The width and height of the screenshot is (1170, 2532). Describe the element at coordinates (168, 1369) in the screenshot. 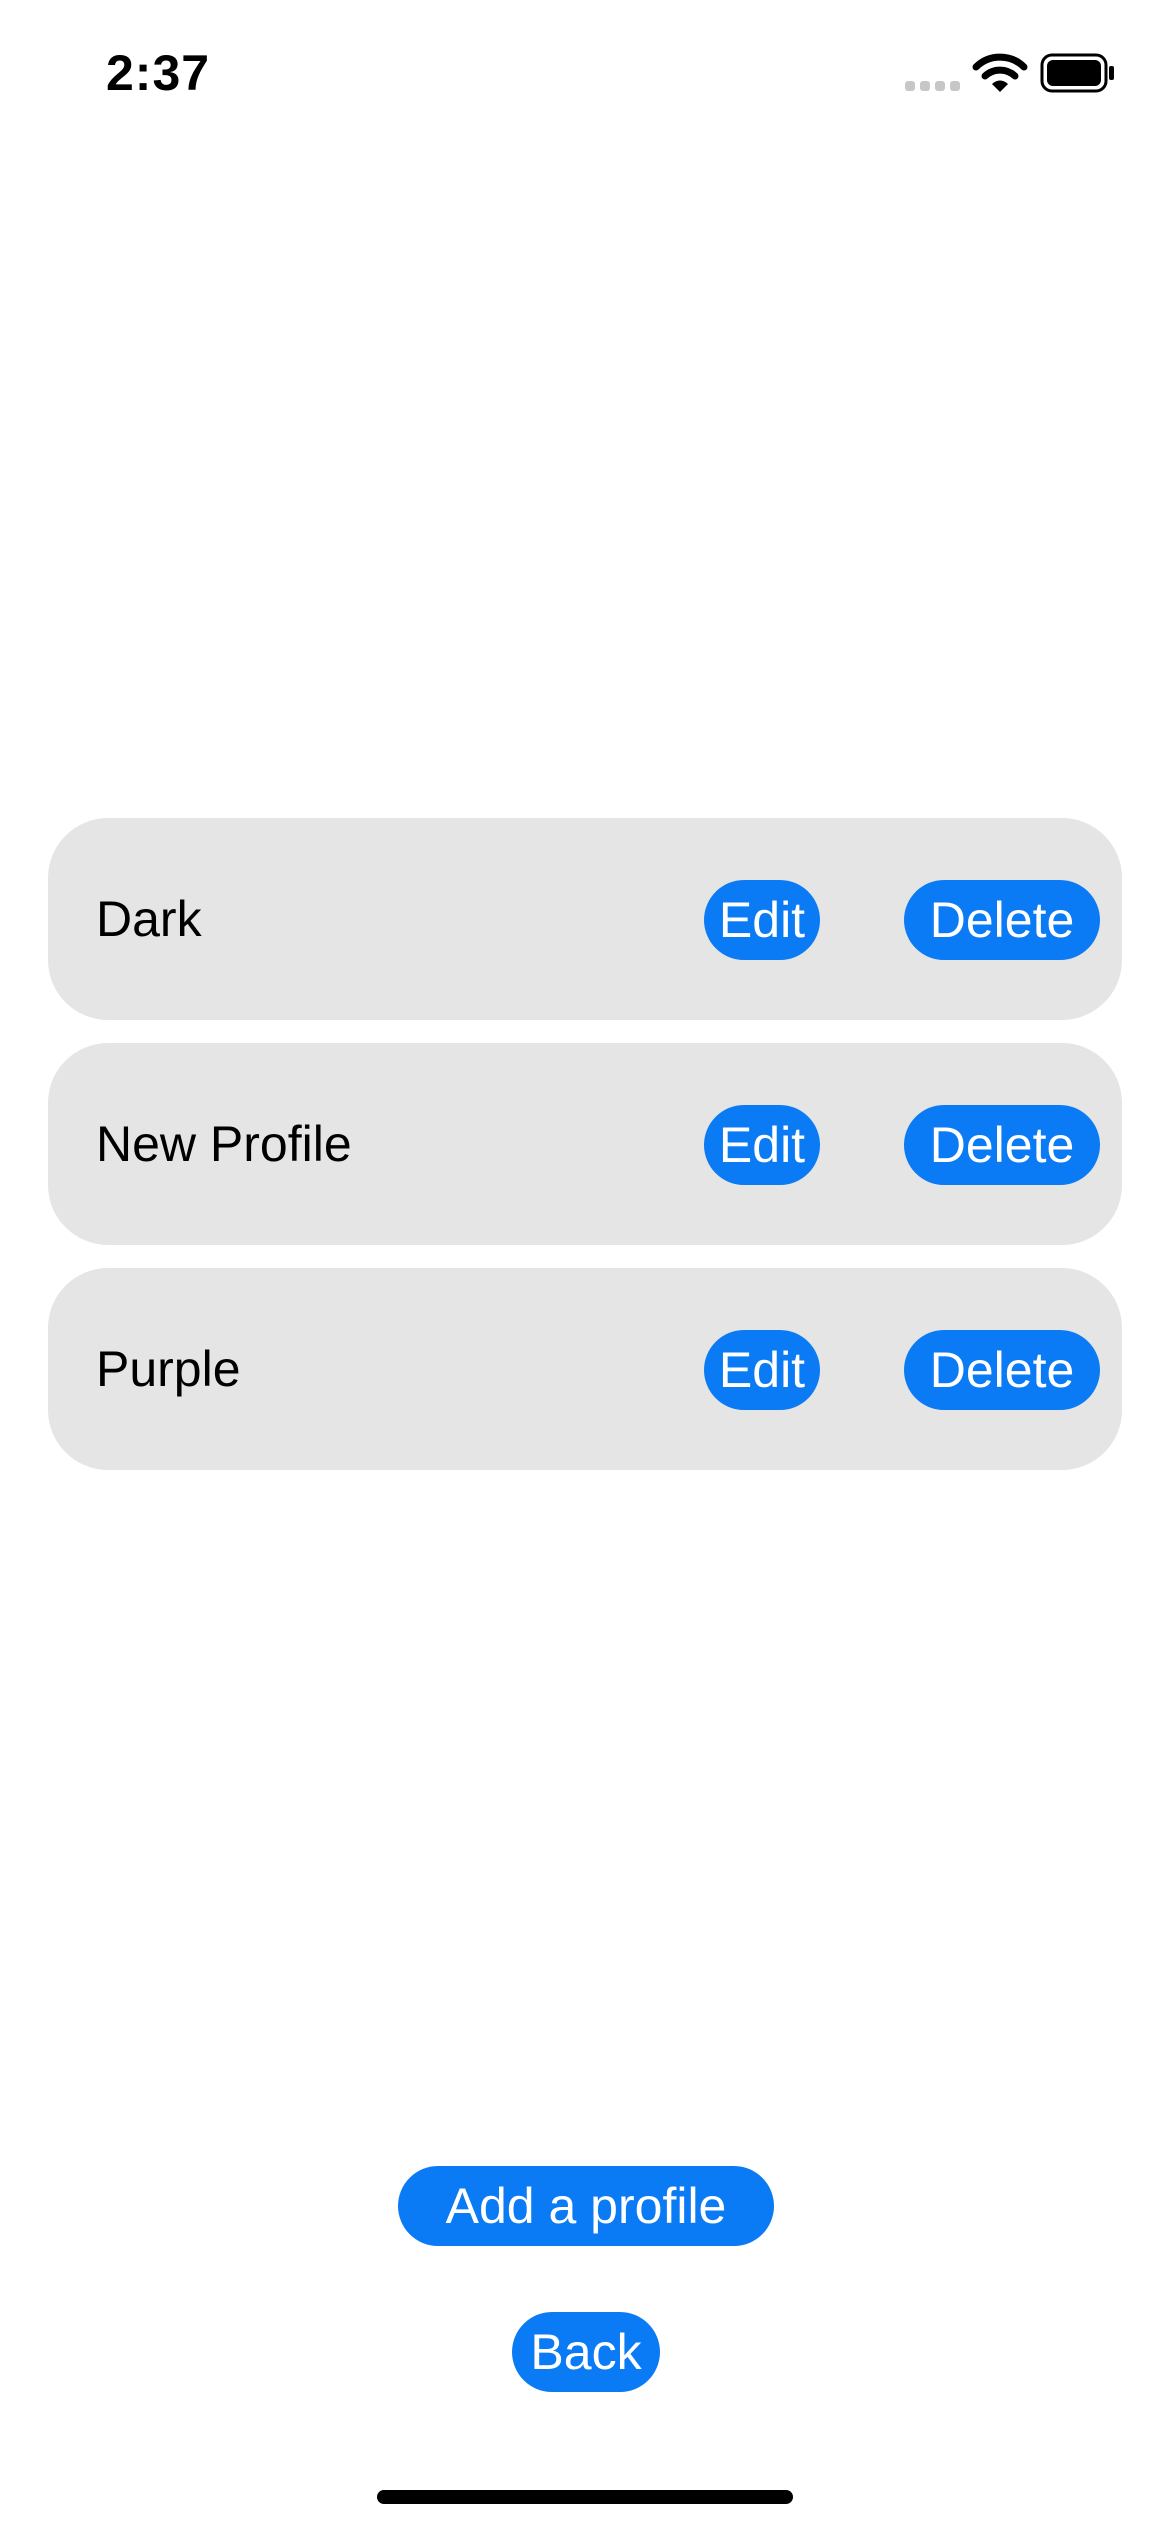

I see `profile-name: Purple` at that location.